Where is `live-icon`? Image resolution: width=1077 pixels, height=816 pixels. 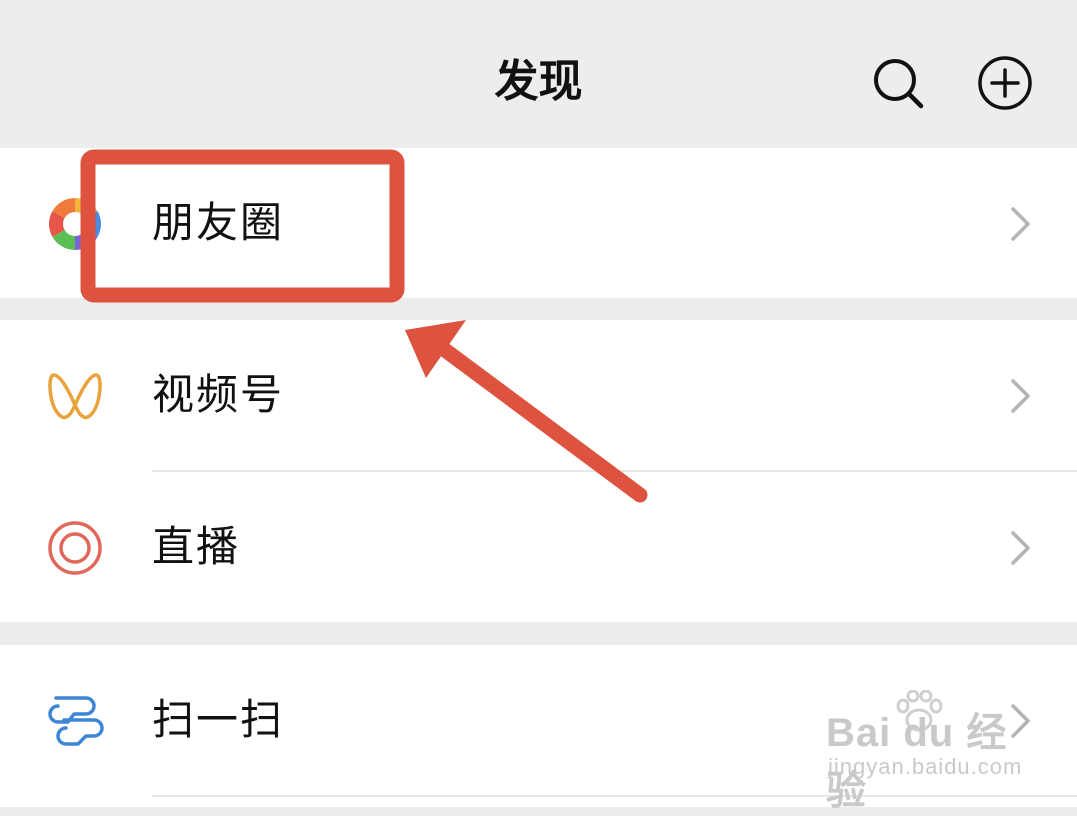 live-icon is located at coordinates (75, 548).